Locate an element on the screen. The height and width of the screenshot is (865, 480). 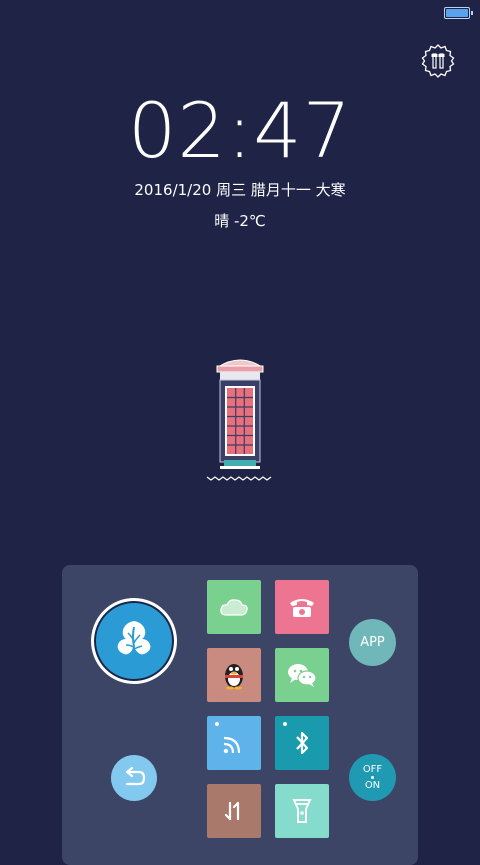
data-transfer-icon is located at coordinates (232, 811).